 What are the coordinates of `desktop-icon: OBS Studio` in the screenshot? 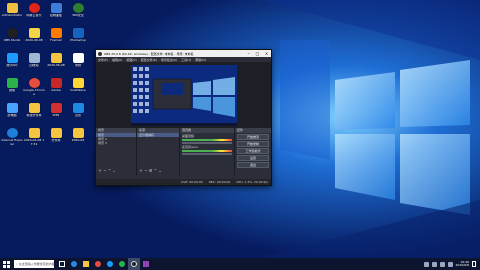 It's located at (12, 39).